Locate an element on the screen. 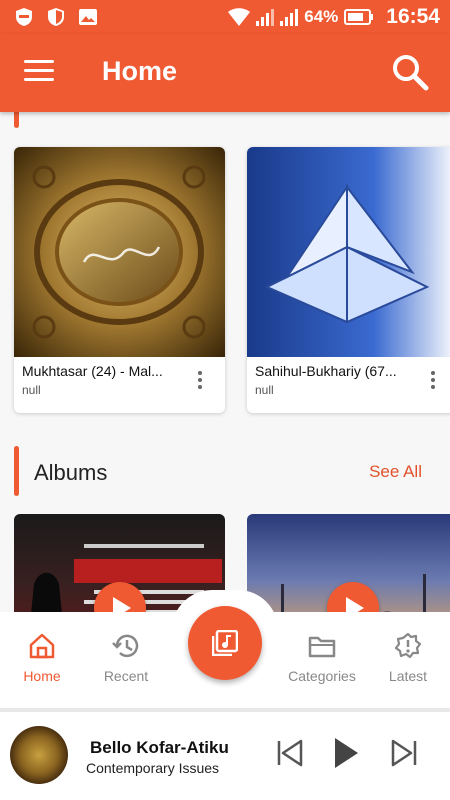  image-icon is located at coordinates (88, 17).